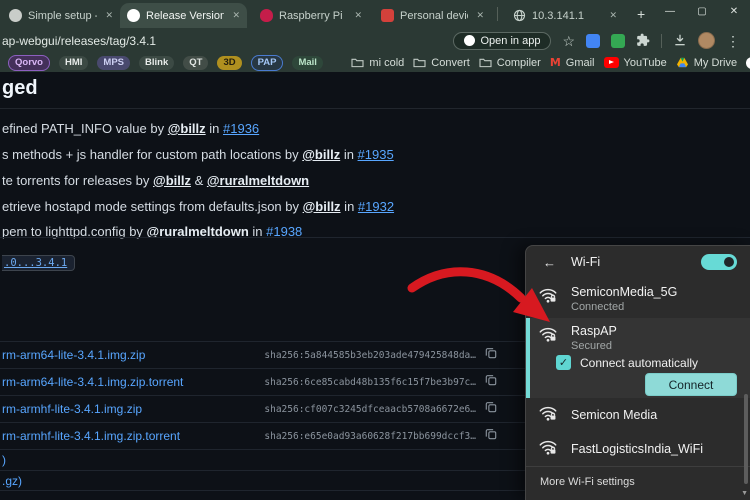  I want to click on user-link: @ruralmeltdown, so click(258, 180).